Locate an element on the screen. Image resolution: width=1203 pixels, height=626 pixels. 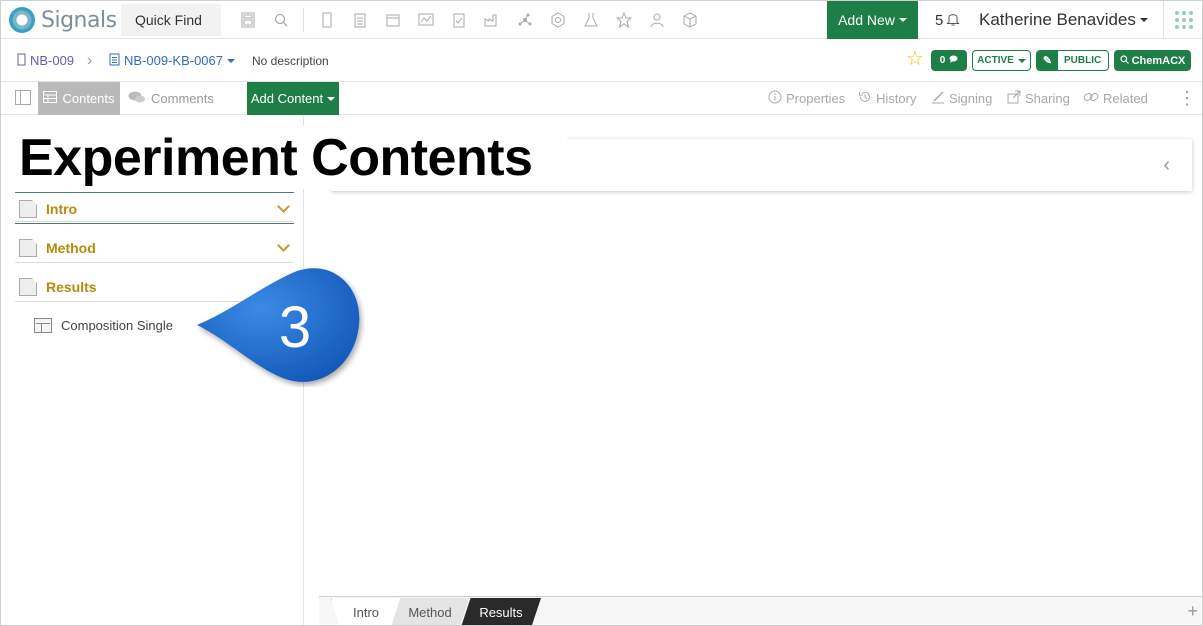
cube-icon is located at coordinates (689, 20).